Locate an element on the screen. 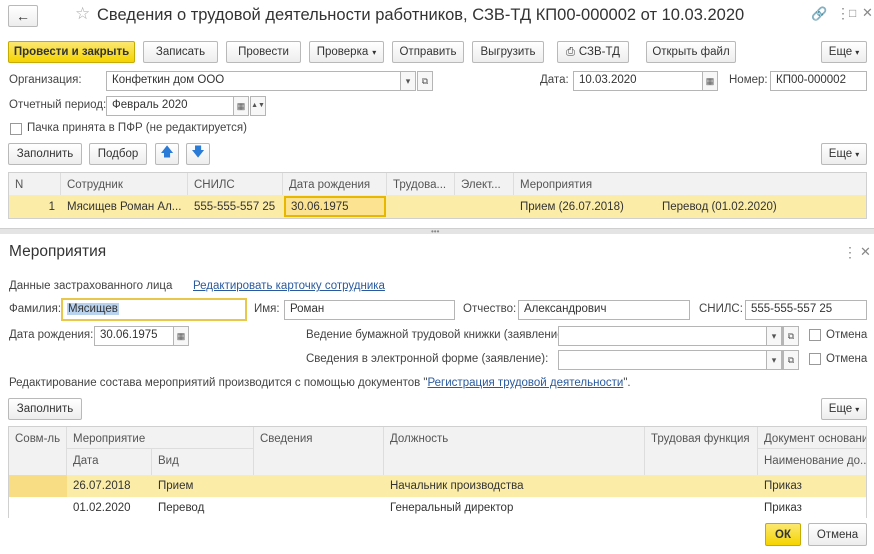 This screenshot has height=554, width=874. fill-button: Заполнить is located at coordinates (45, 154).